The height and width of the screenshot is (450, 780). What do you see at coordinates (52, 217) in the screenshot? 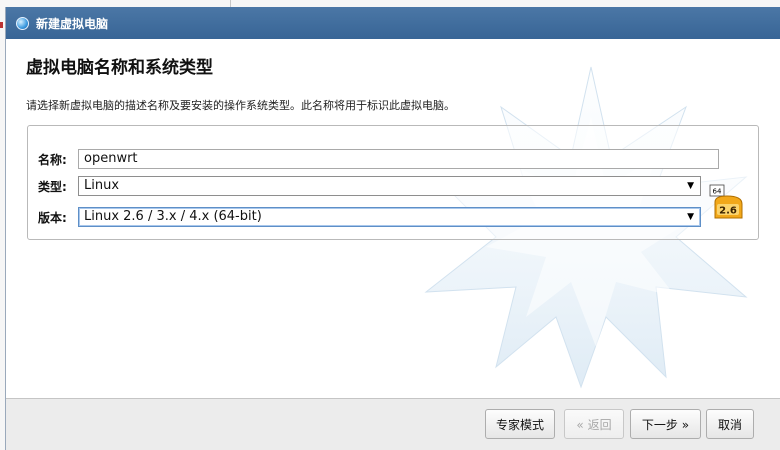
I see `version-label: 版本:` at bounding box center [52, 217].